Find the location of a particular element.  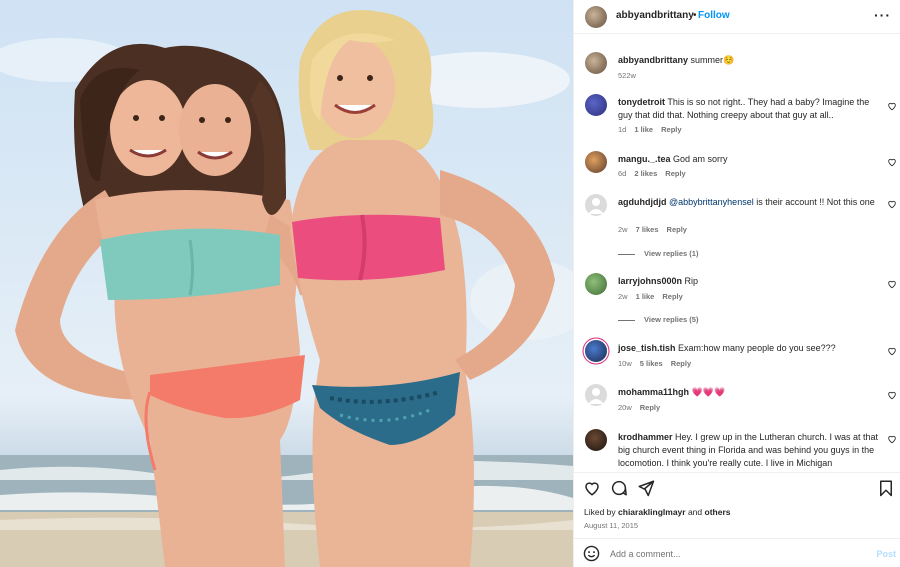

view-replies-button: View replies (1) is located at coordinates (658, 253).